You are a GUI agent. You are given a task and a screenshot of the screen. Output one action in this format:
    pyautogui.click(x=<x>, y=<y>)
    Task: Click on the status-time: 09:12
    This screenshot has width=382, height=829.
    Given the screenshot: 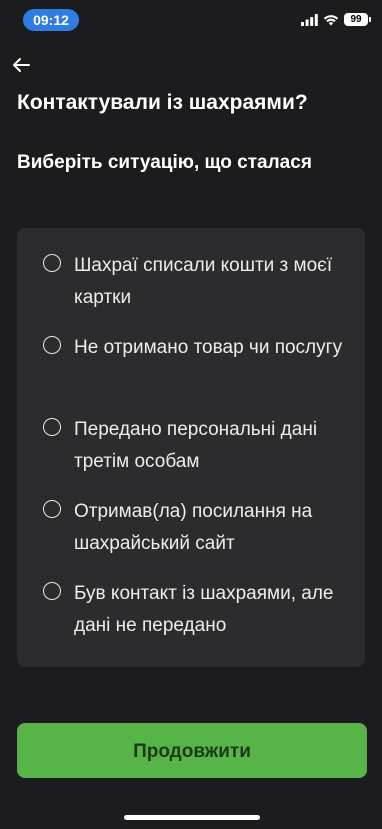 What is the action you would take?
    pyautogui.click(x=51, y=20)
    